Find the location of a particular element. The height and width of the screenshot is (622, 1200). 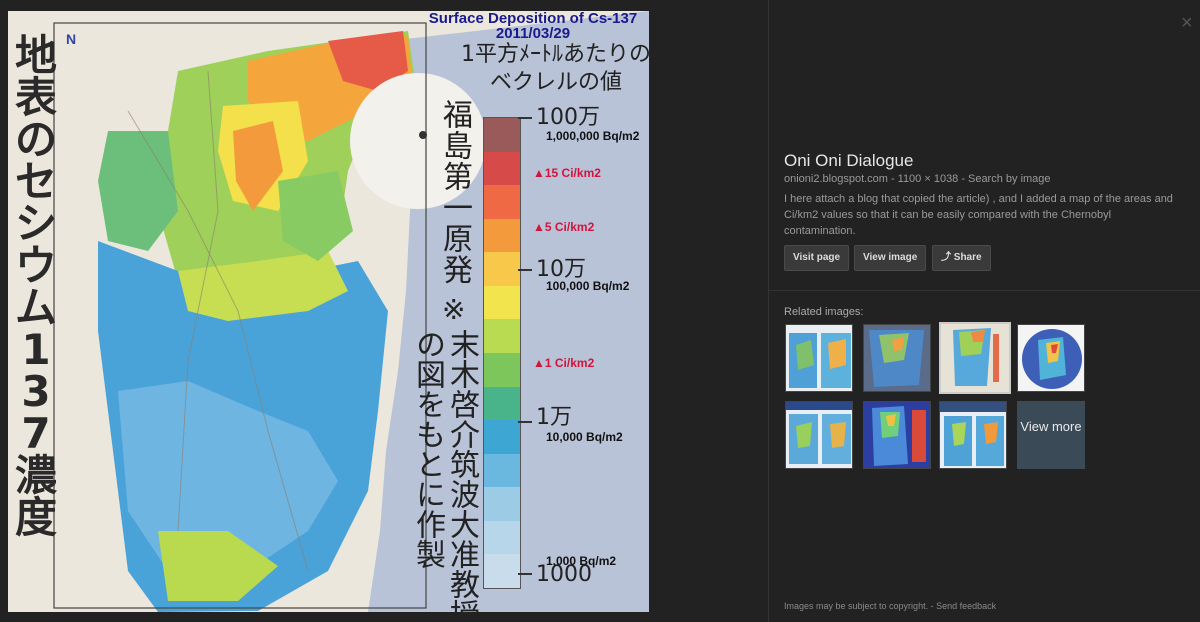

close-icon: × is located at coordinates (1187, 23).